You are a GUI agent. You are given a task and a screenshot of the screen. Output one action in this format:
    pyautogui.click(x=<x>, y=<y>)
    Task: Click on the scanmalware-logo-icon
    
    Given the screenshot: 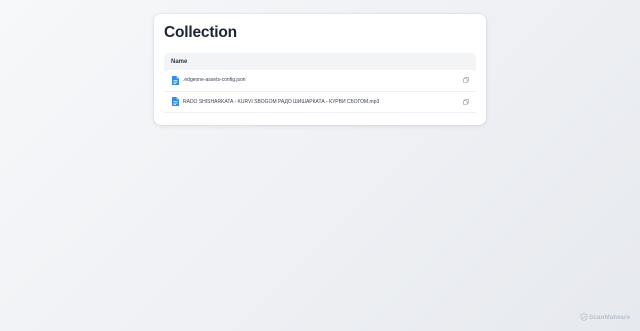 What is the action you would take?
    pyautogui.click(x=584, y=317)
    